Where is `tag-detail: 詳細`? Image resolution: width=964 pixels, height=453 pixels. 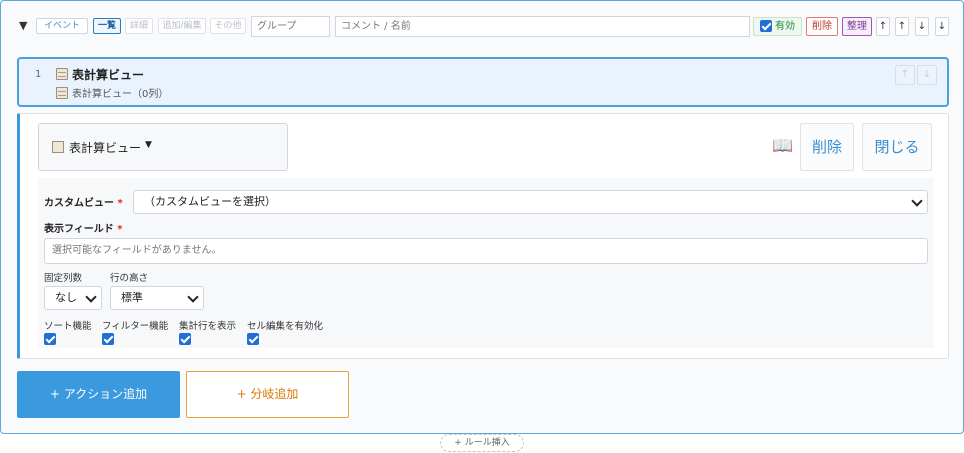
tag-detail: 詳細 is located at coordinates (139, 26).